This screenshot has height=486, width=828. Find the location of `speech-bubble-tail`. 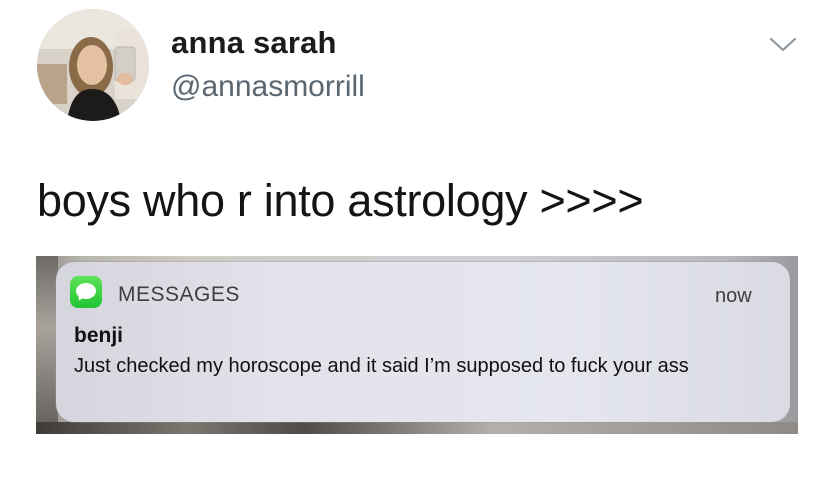

speech-bubble-tail is located at coordinates (81, 298).